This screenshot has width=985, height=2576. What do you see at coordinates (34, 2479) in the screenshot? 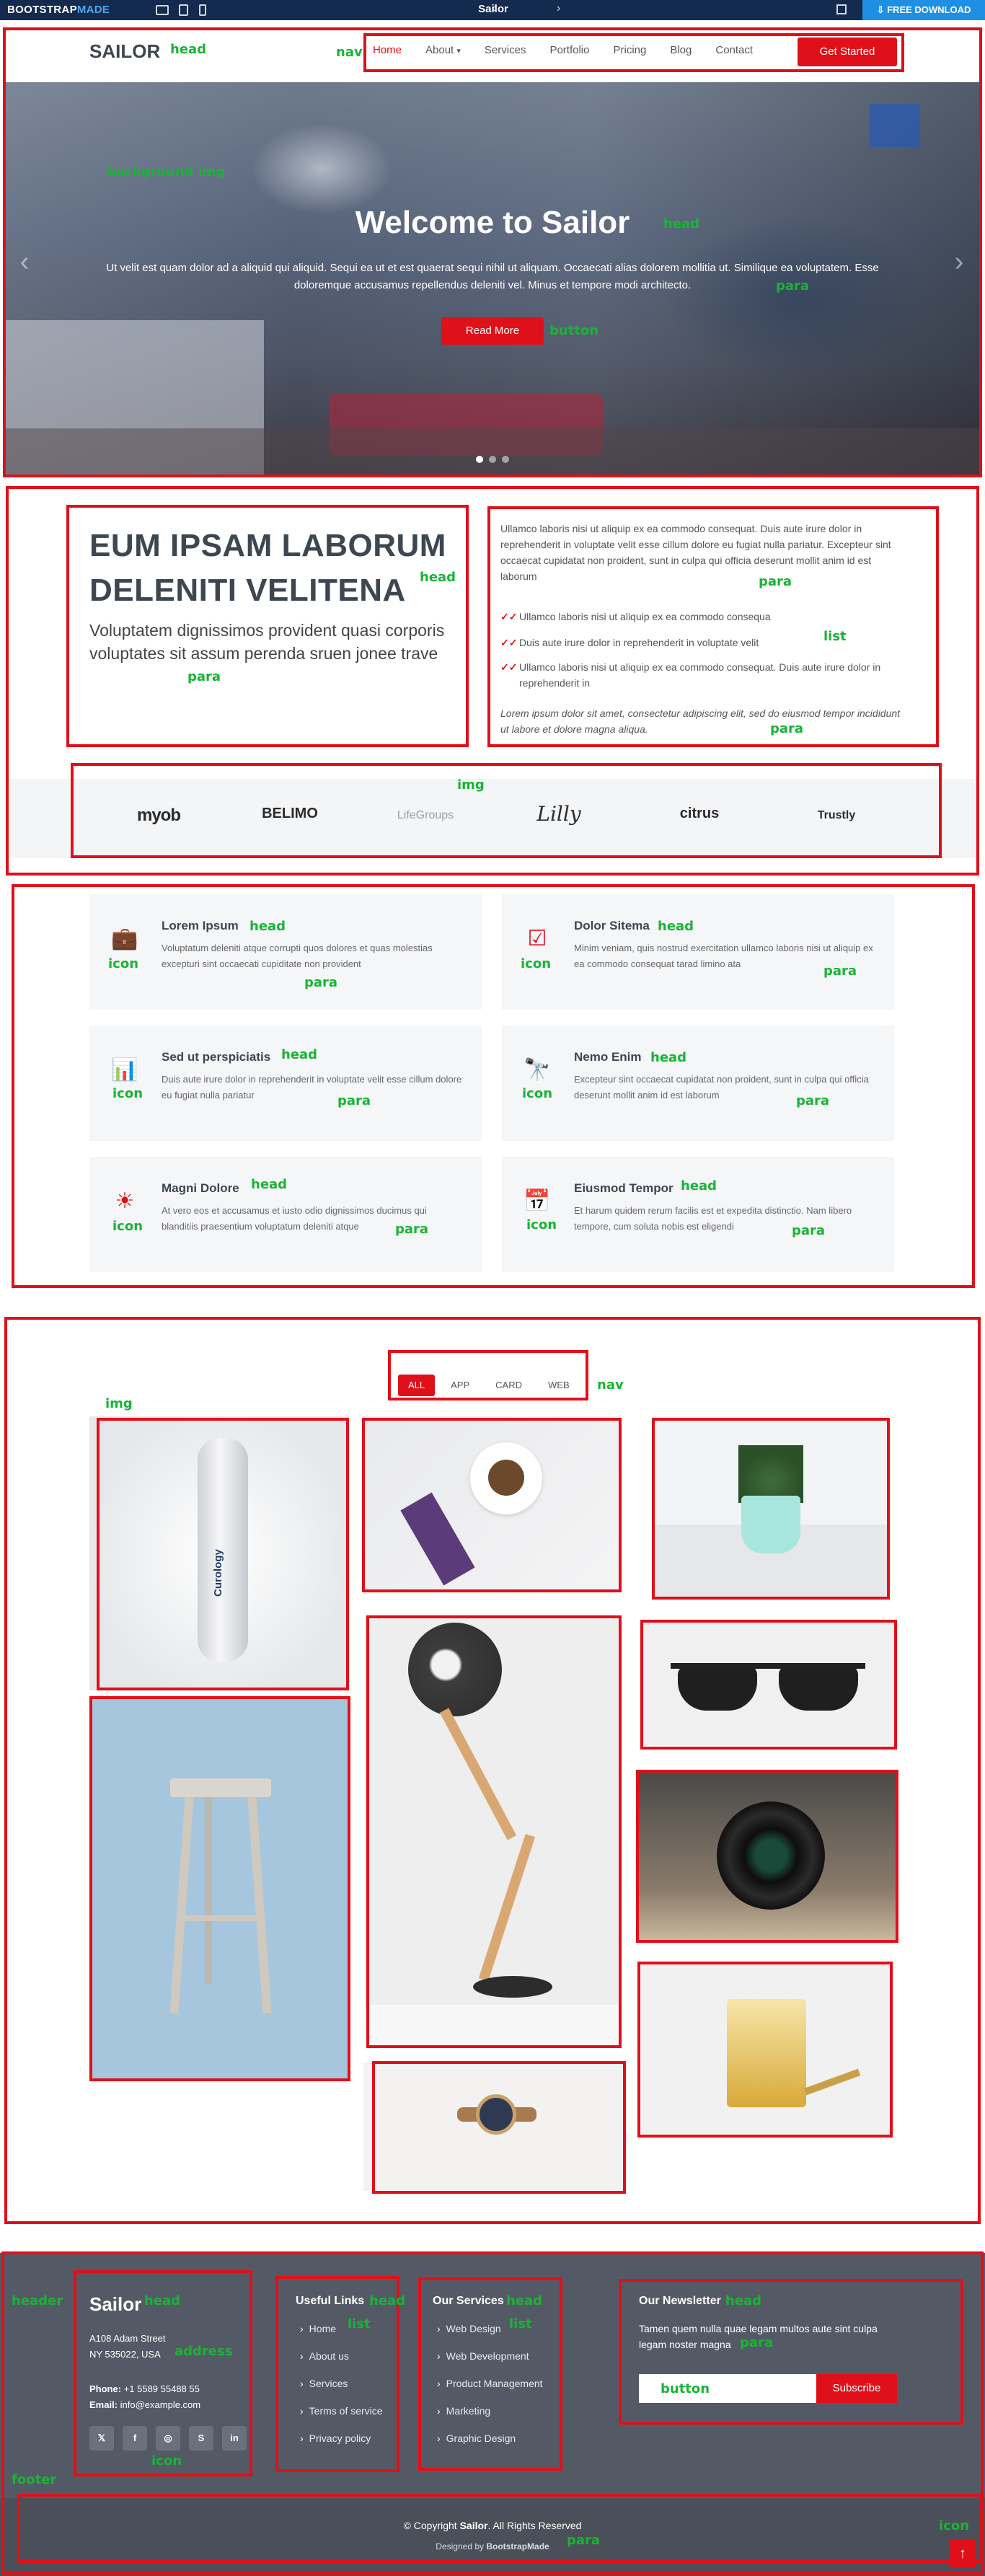
I see `annotation-label: footer` at bounding box center [34, 2479].